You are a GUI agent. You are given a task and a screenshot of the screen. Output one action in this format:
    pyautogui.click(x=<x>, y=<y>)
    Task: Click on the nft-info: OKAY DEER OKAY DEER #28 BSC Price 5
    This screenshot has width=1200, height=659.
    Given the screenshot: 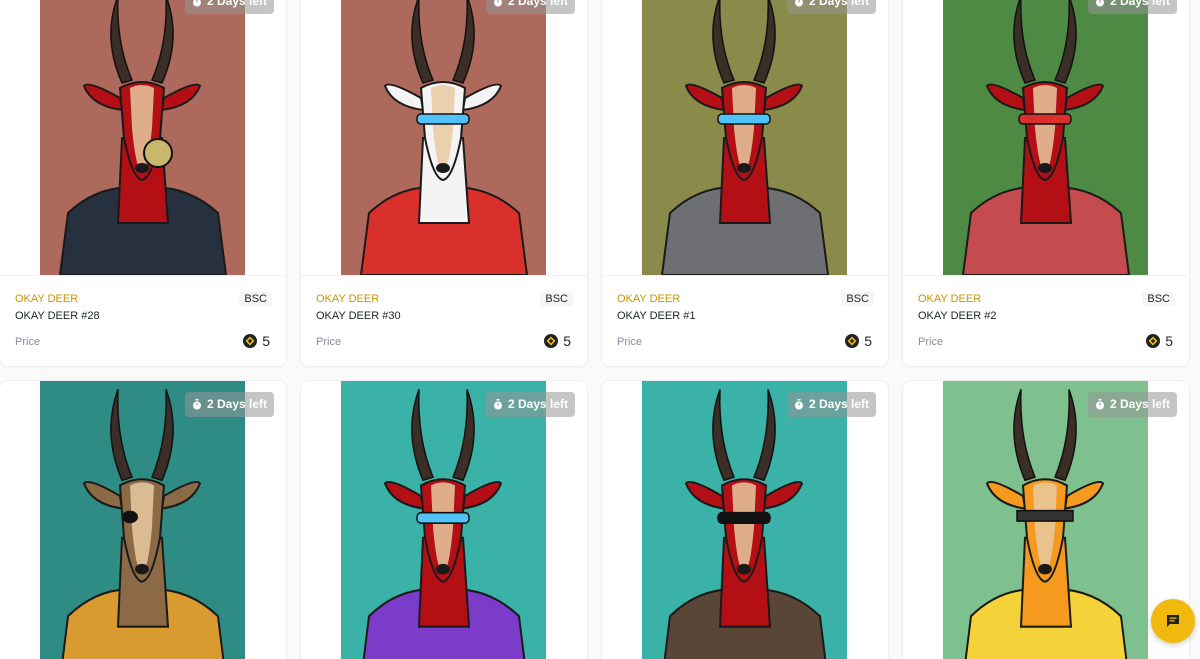 What is the action you would take?
    pyautogui.click(x=143, y=320)
    